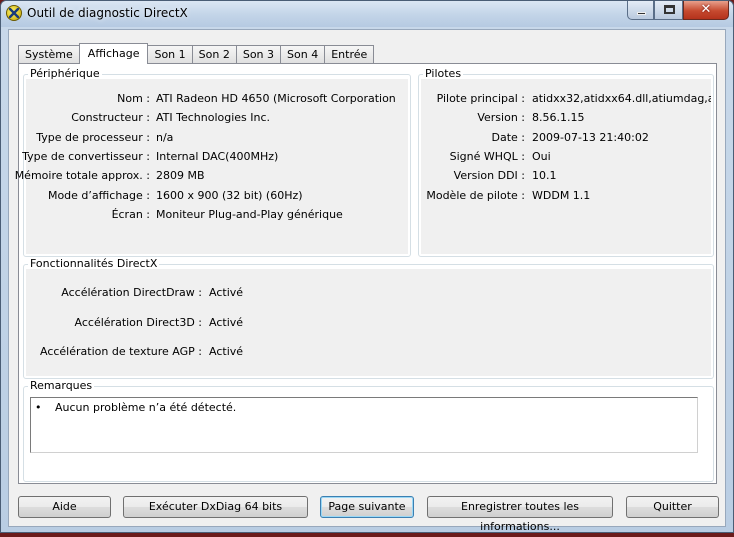 Image resolution: width=734 pixels, height=537 pixels. Describe the element at coordinates (105, 137) in the screenshot. I see `device-row-chip-type: Type de processeur : n/a` at that location.